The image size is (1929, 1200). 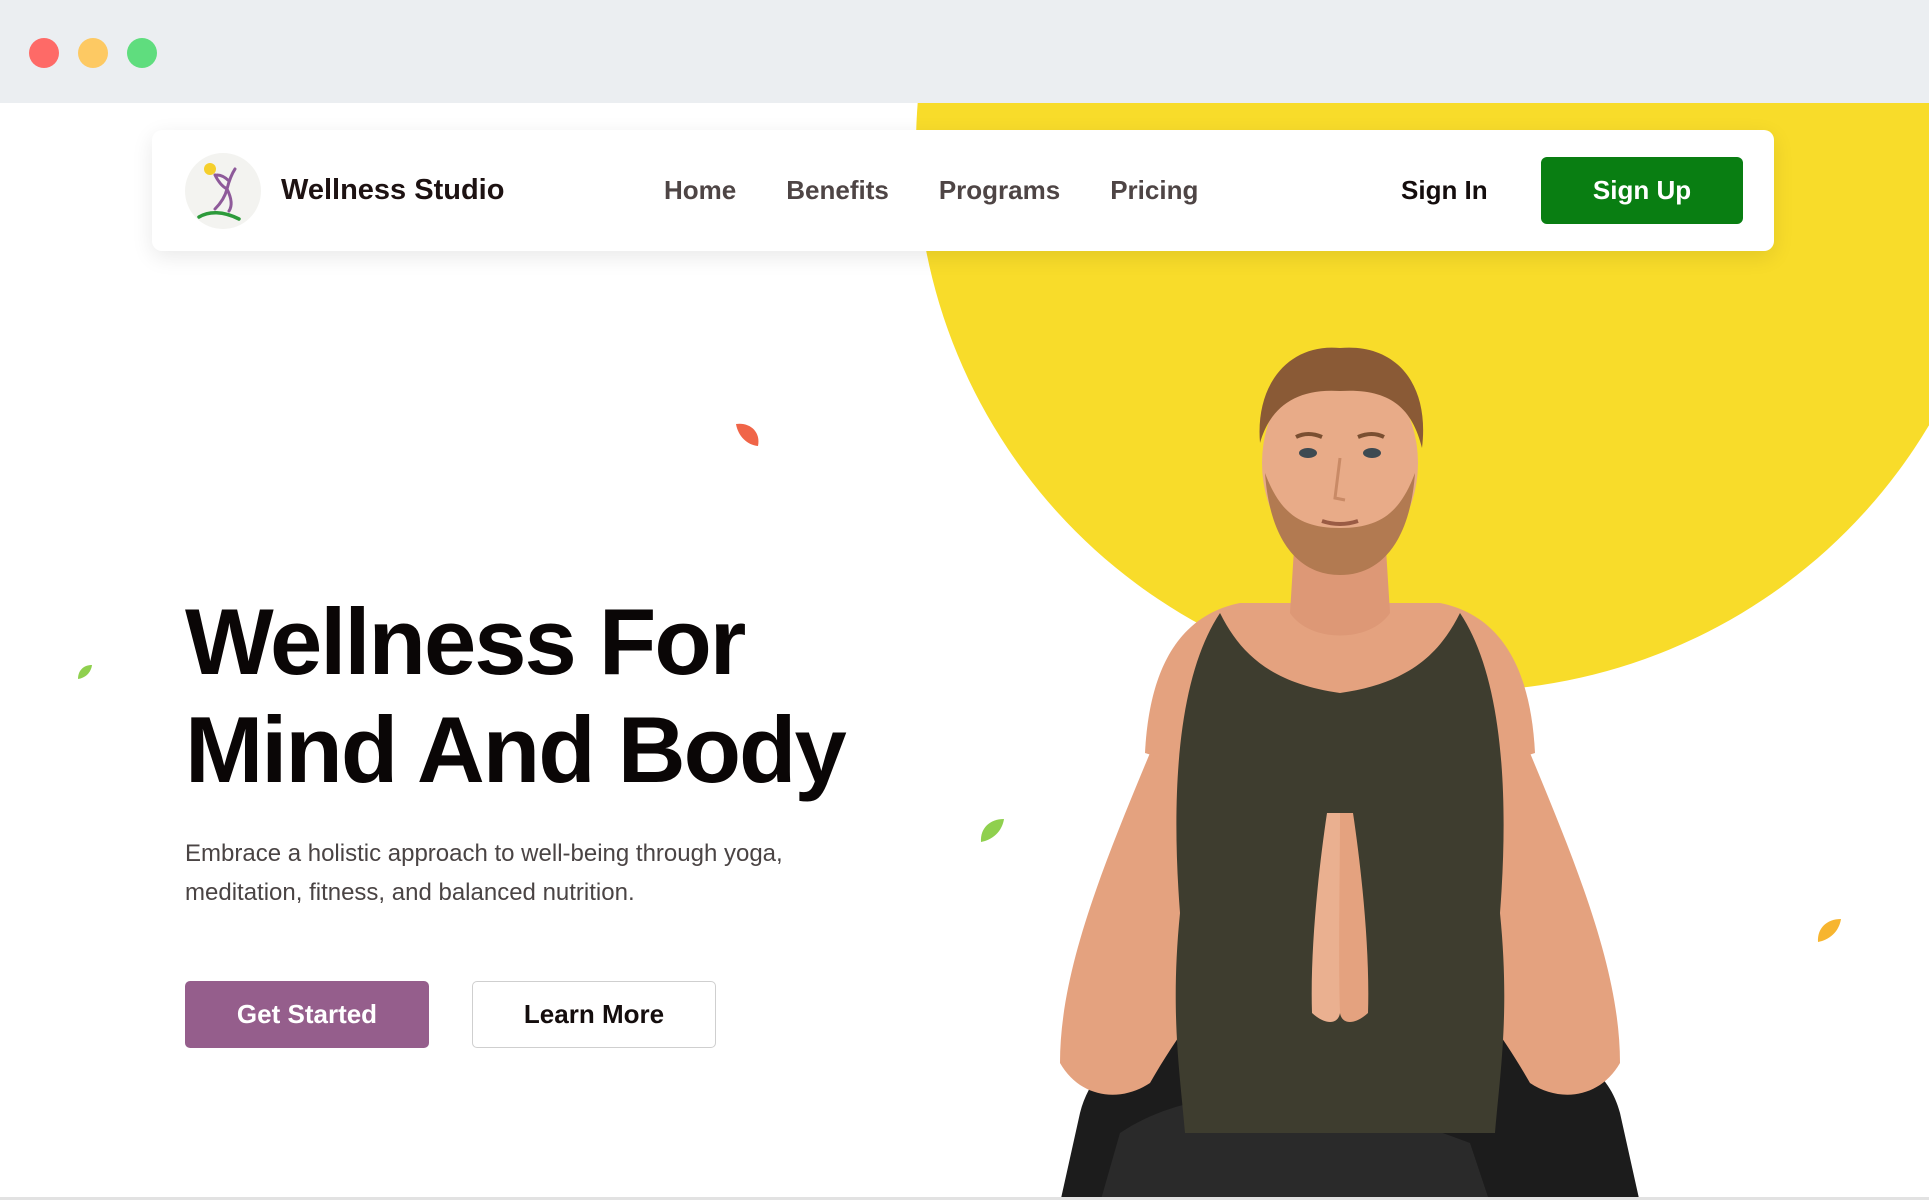 What do you see at coordinates (999, 190) in the screenshot?
I see `nav-link-programs: Programs` at bounding box center [999, 190].